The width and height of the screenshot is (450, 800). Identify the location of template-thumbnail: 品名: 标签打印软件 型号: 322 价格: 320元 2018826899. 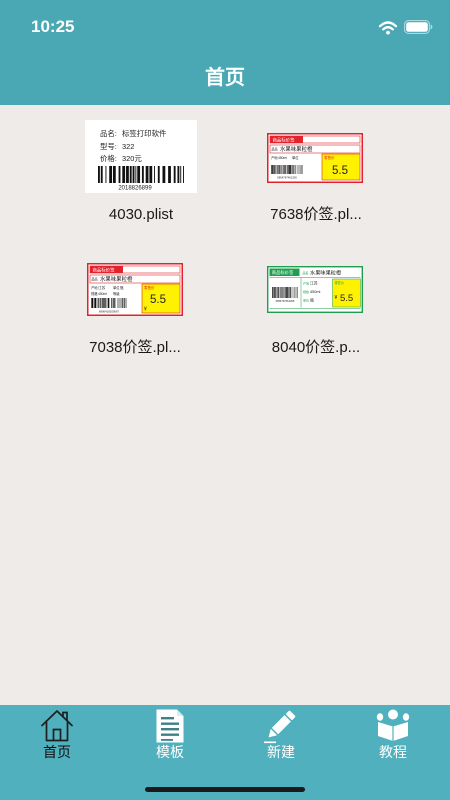
(141, 156).